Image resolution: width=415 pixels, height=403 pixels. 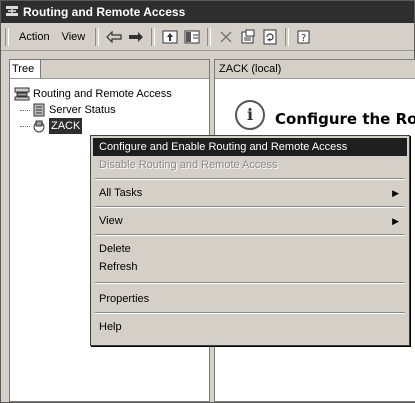 I want to click on tab-tree: Tree, so click(x=26, y=69).